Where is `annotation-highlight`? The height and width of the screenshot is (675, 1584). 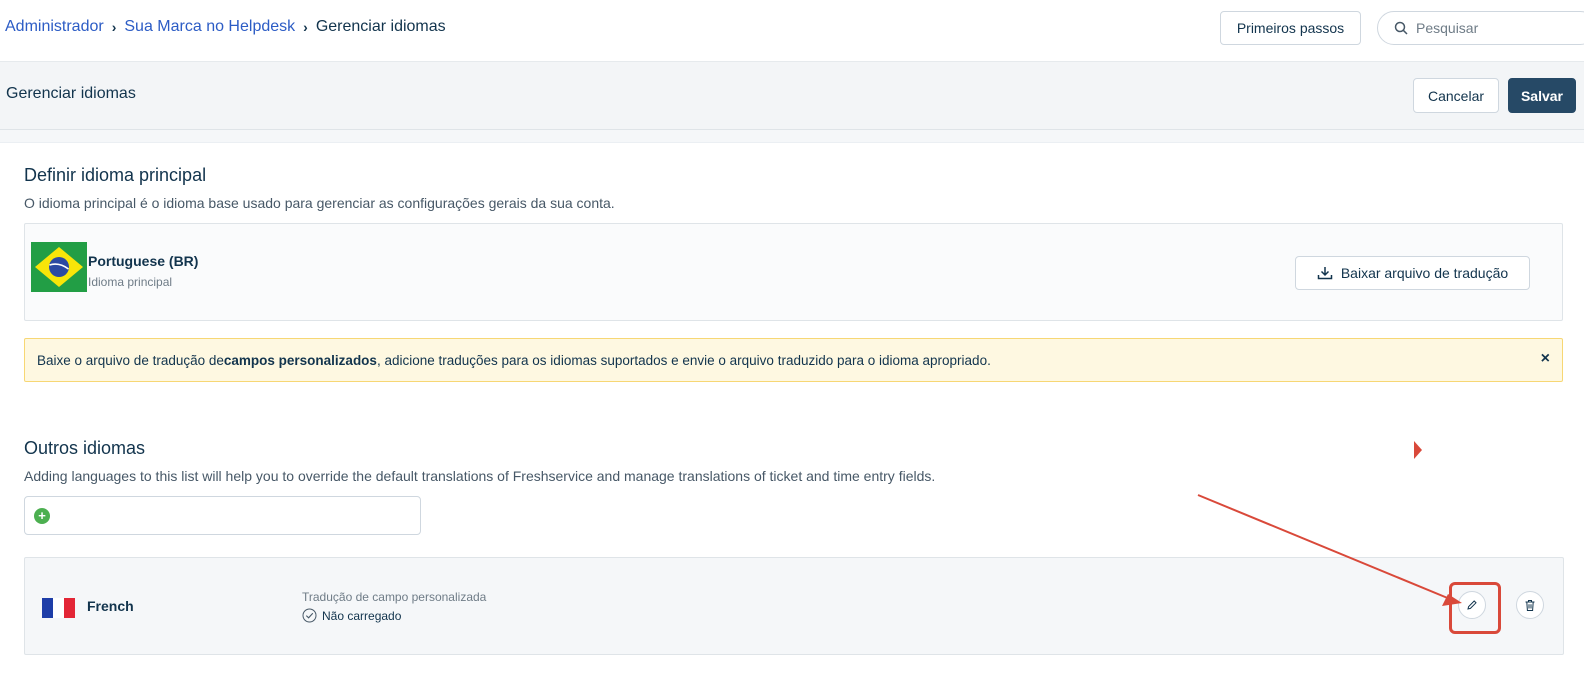
annotation-highlight is located at coordinates (1475, 608).